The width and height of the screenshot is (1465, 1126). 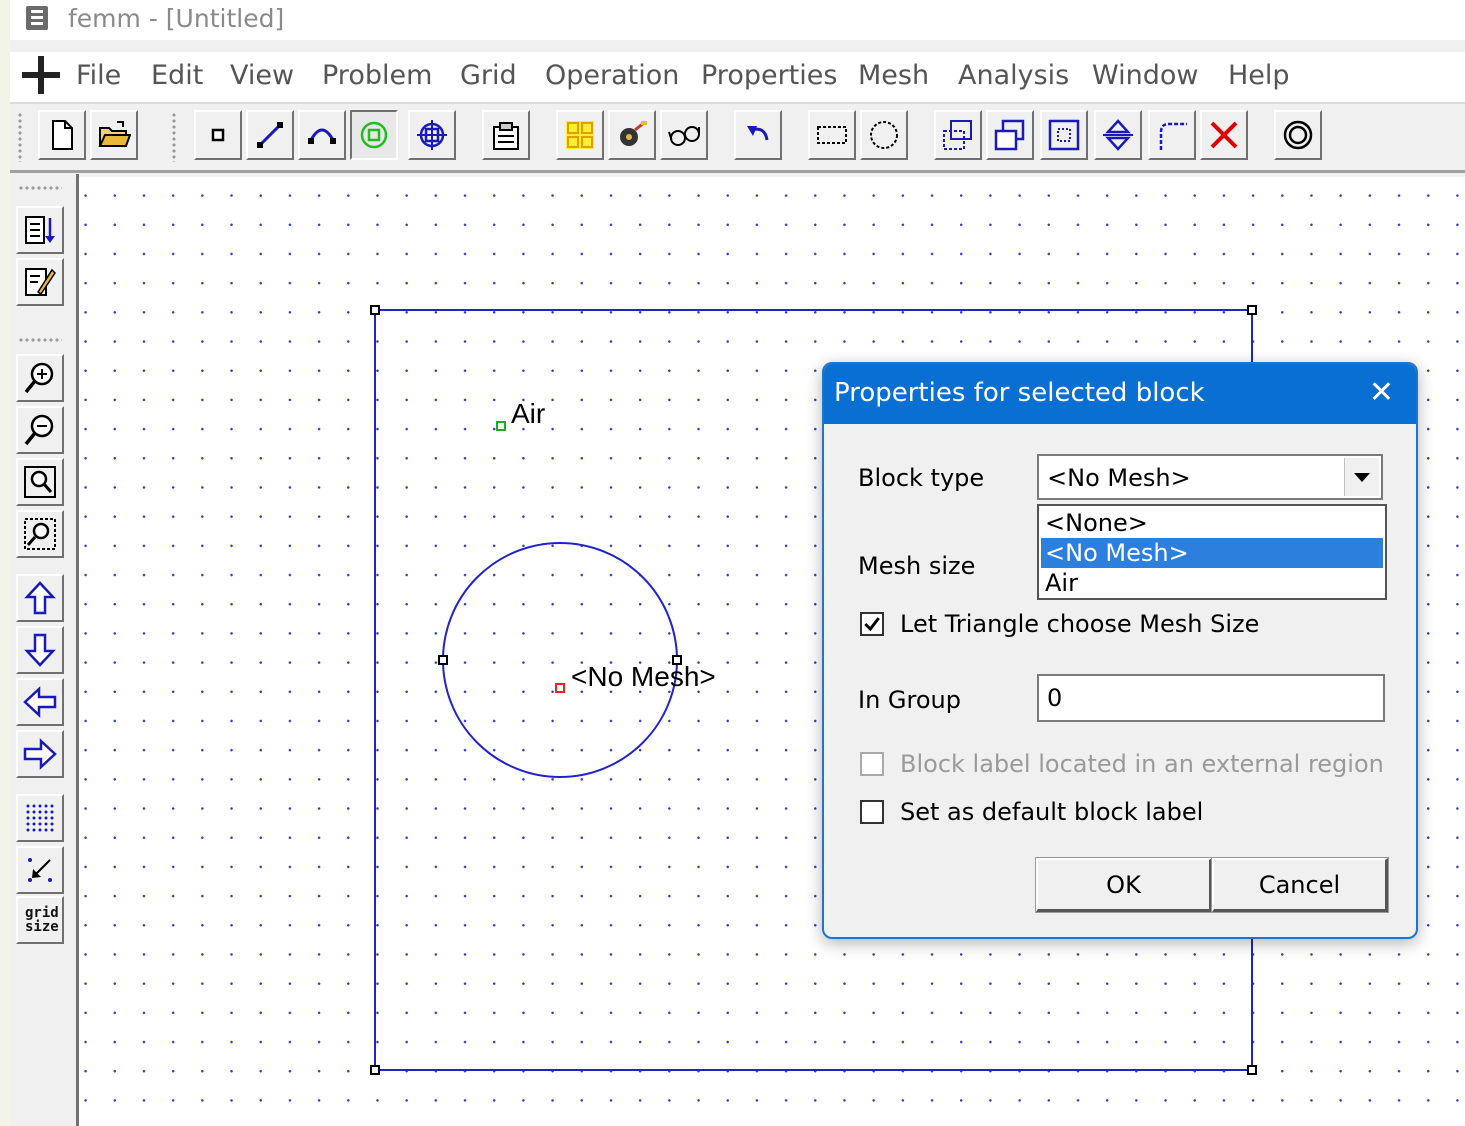 I want to click on zoom-natural-button, so click(x=40, y=482).